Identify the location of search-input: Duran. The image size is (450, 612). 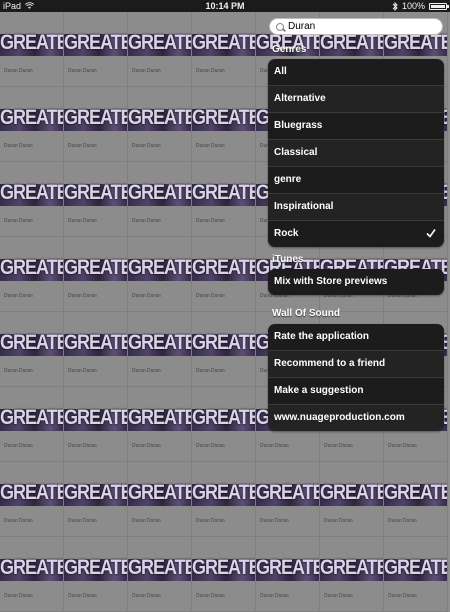
(301, 26).